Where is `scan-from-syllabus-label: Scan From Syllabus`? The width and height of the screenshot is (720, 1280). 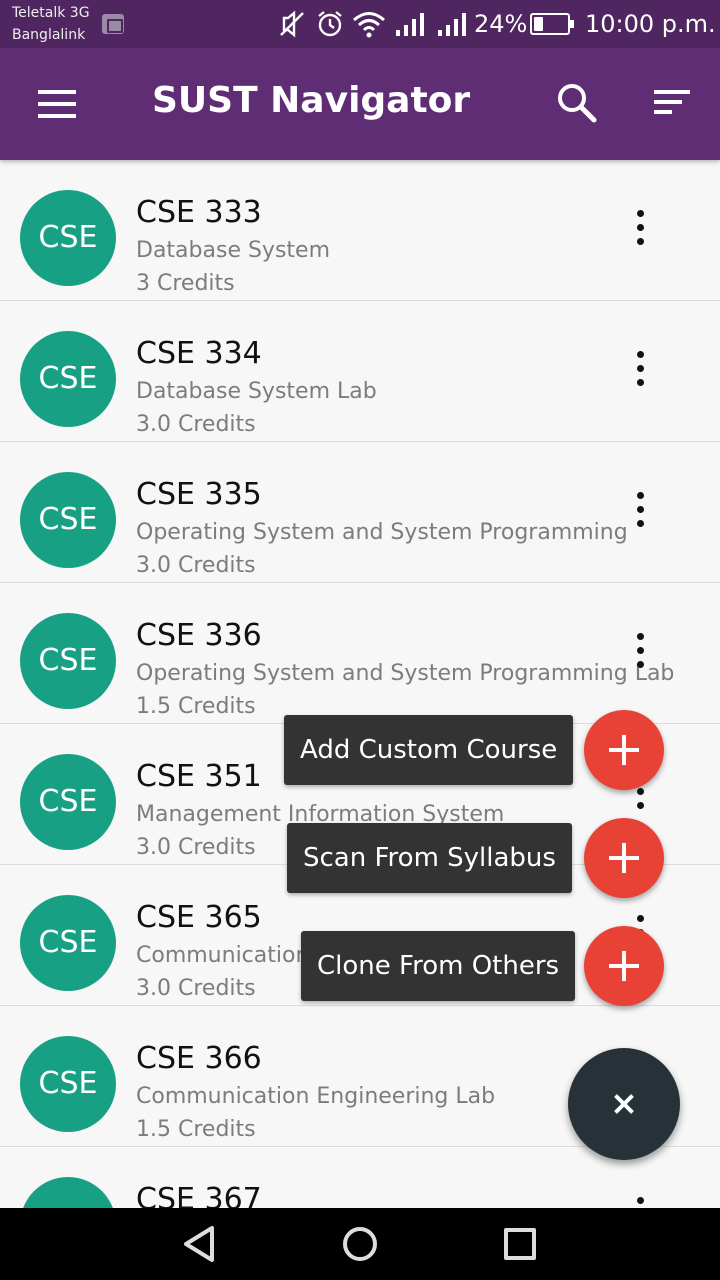
scan-from-syllabus-label: Scan From Syllabus is located at coordinates (429, 858).